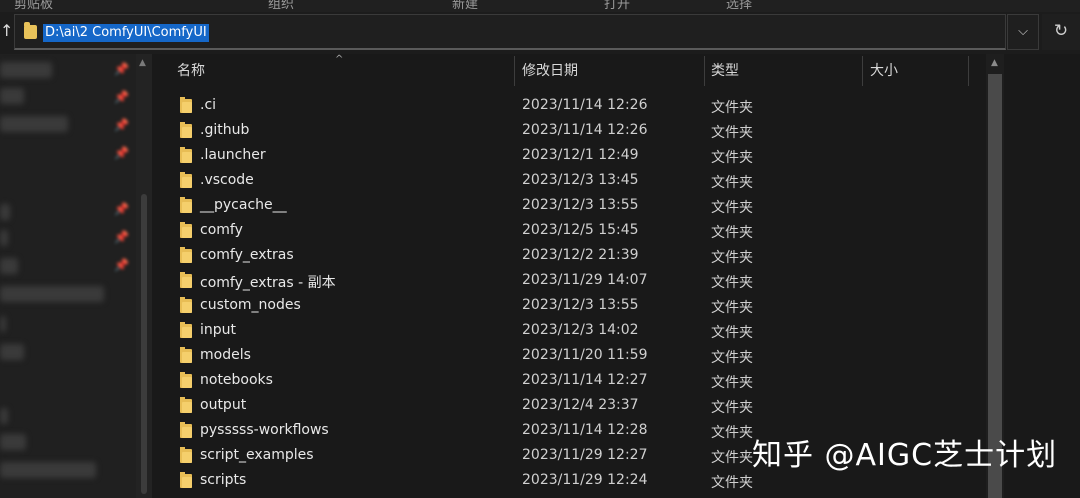  Describe the element at coordinates (905, 455) in the screenshot. I see `watermark: 知乎 @AIGC芝士计划` at that location.